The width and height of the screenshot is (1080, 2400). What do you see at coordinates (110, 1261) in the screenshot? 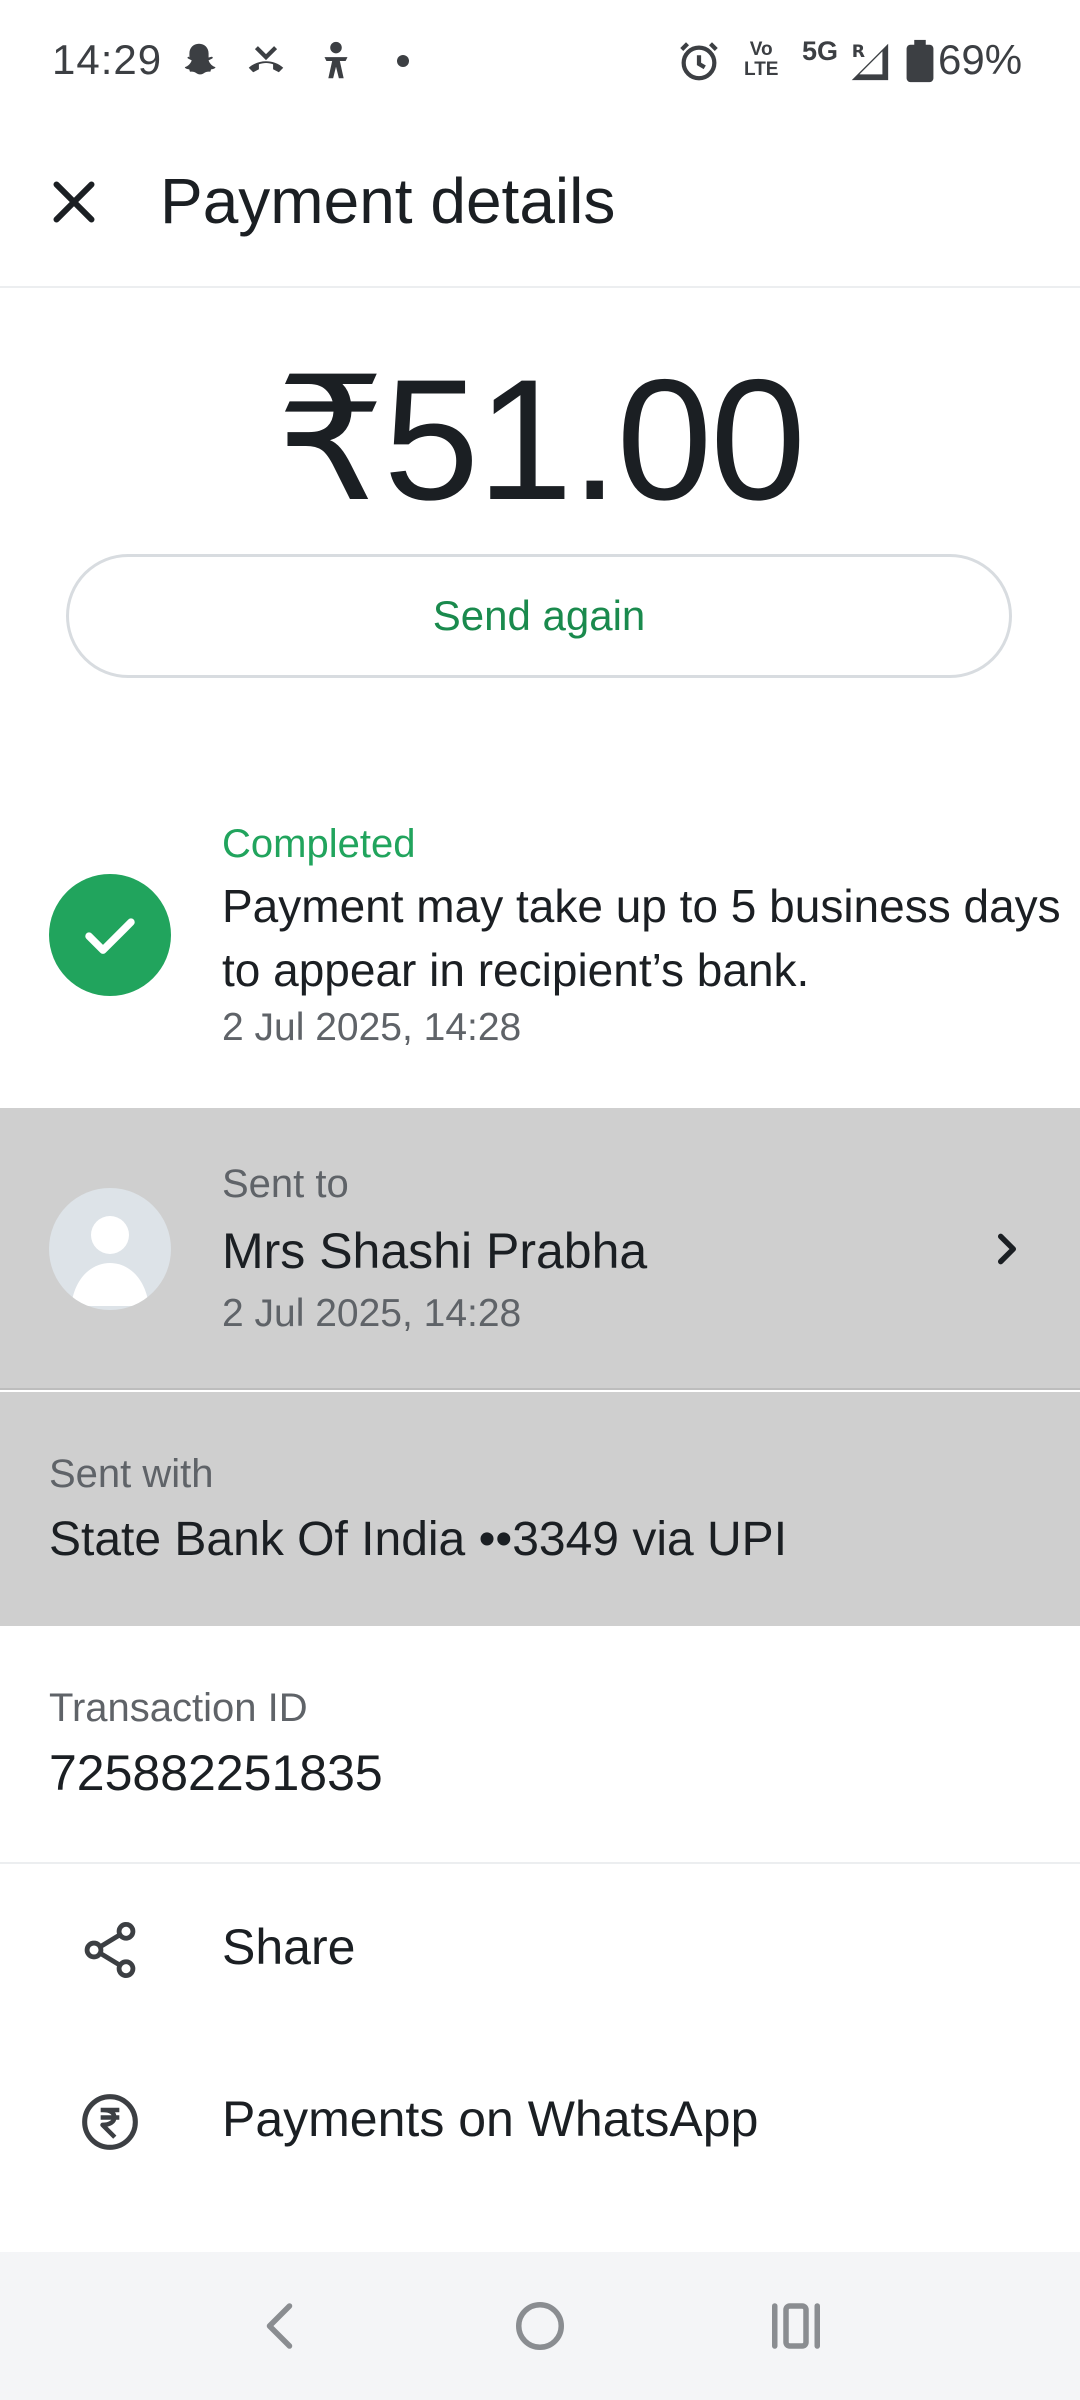
I see `person-icon` at bounding box center [110, 1261].